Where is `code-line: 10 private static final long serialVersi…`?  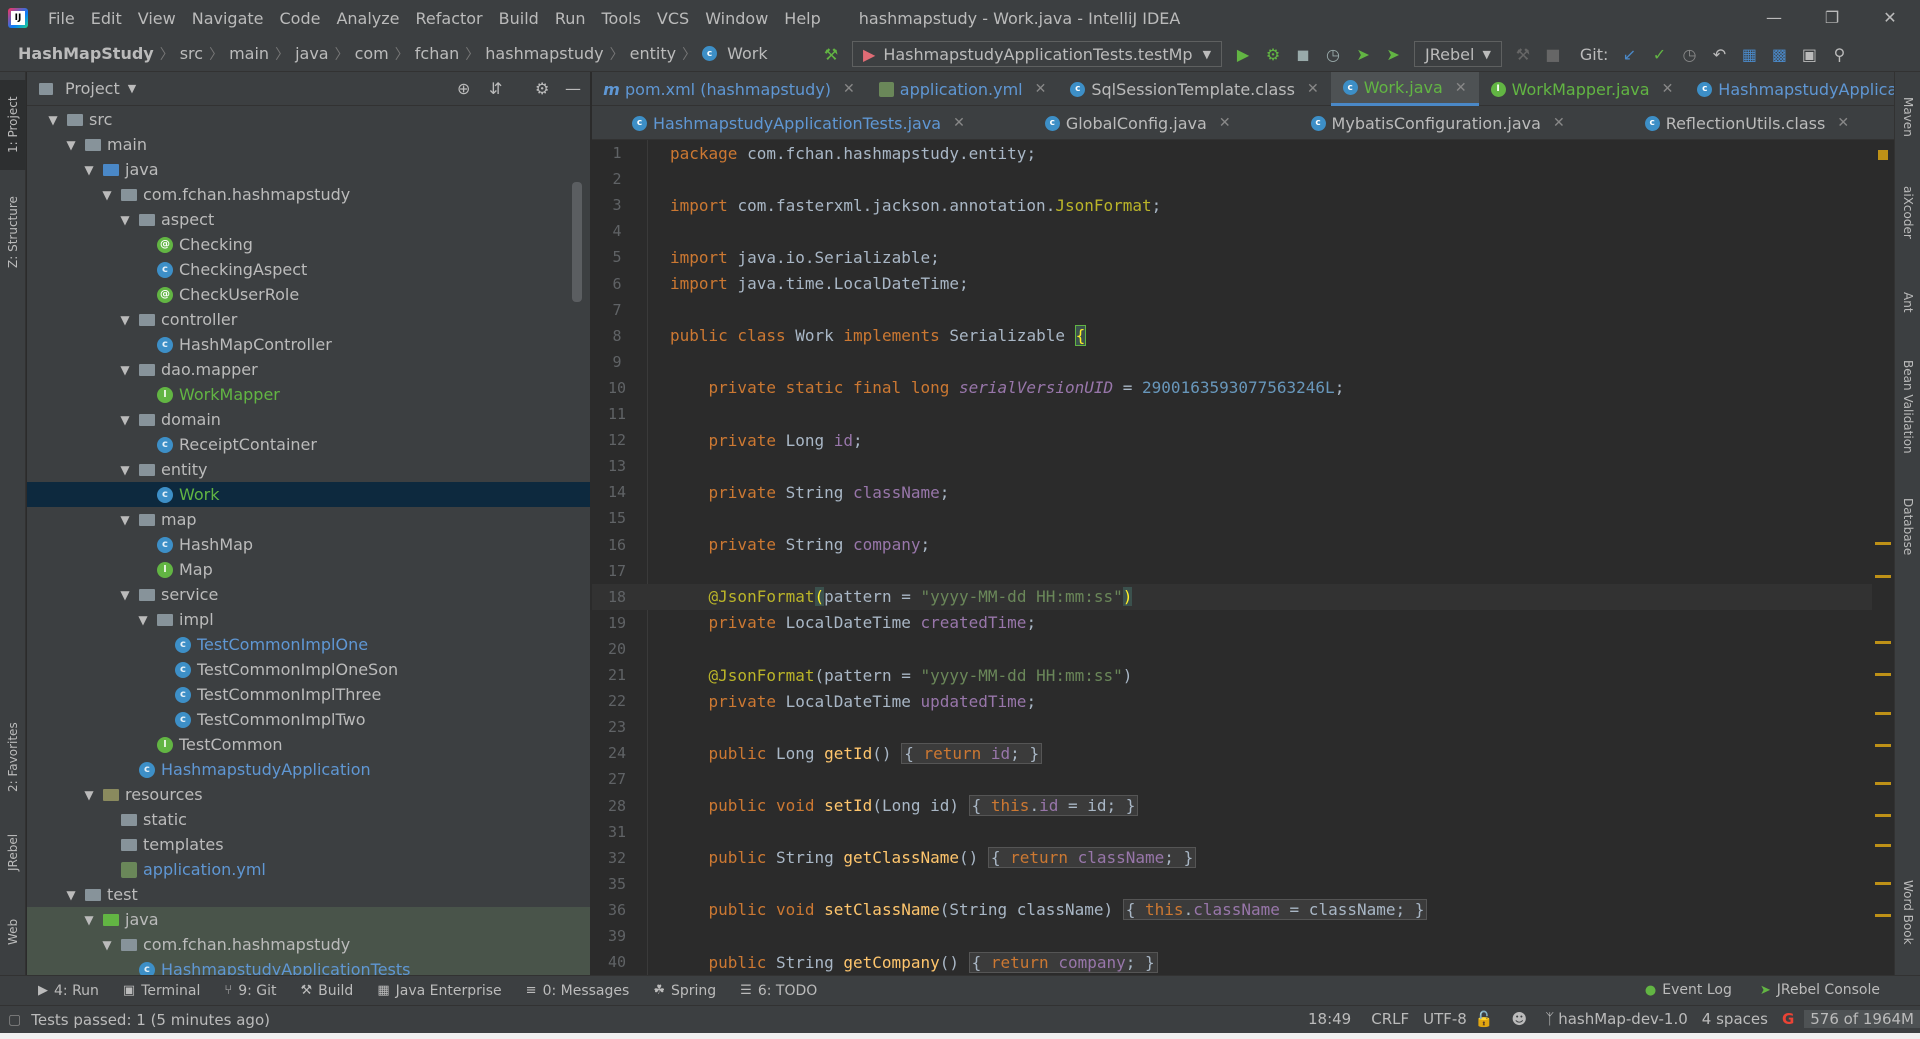
code-line: 10 private static final long serialVersi… is located at coordinates (1232, 388).